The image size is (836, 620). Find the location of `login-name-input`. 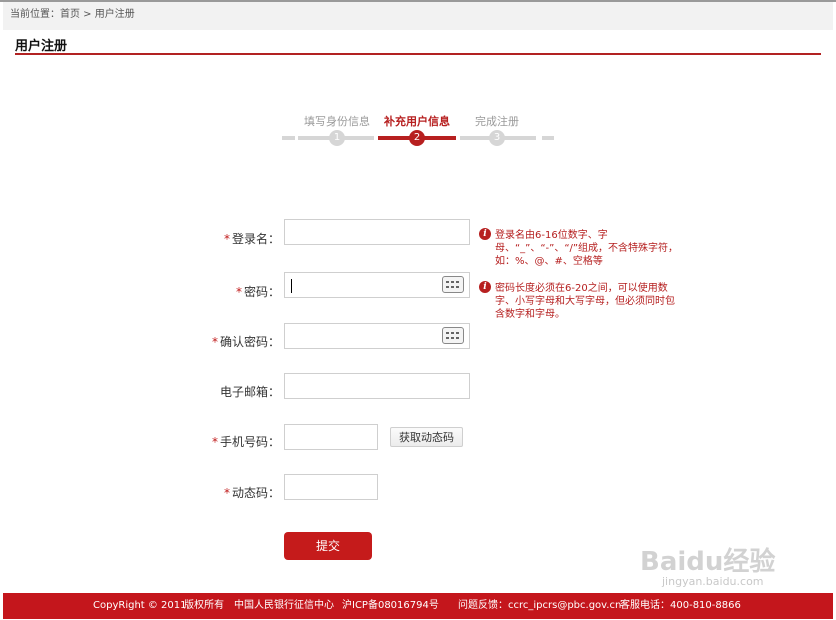

login-name-input is located at coordinates (377, 232).